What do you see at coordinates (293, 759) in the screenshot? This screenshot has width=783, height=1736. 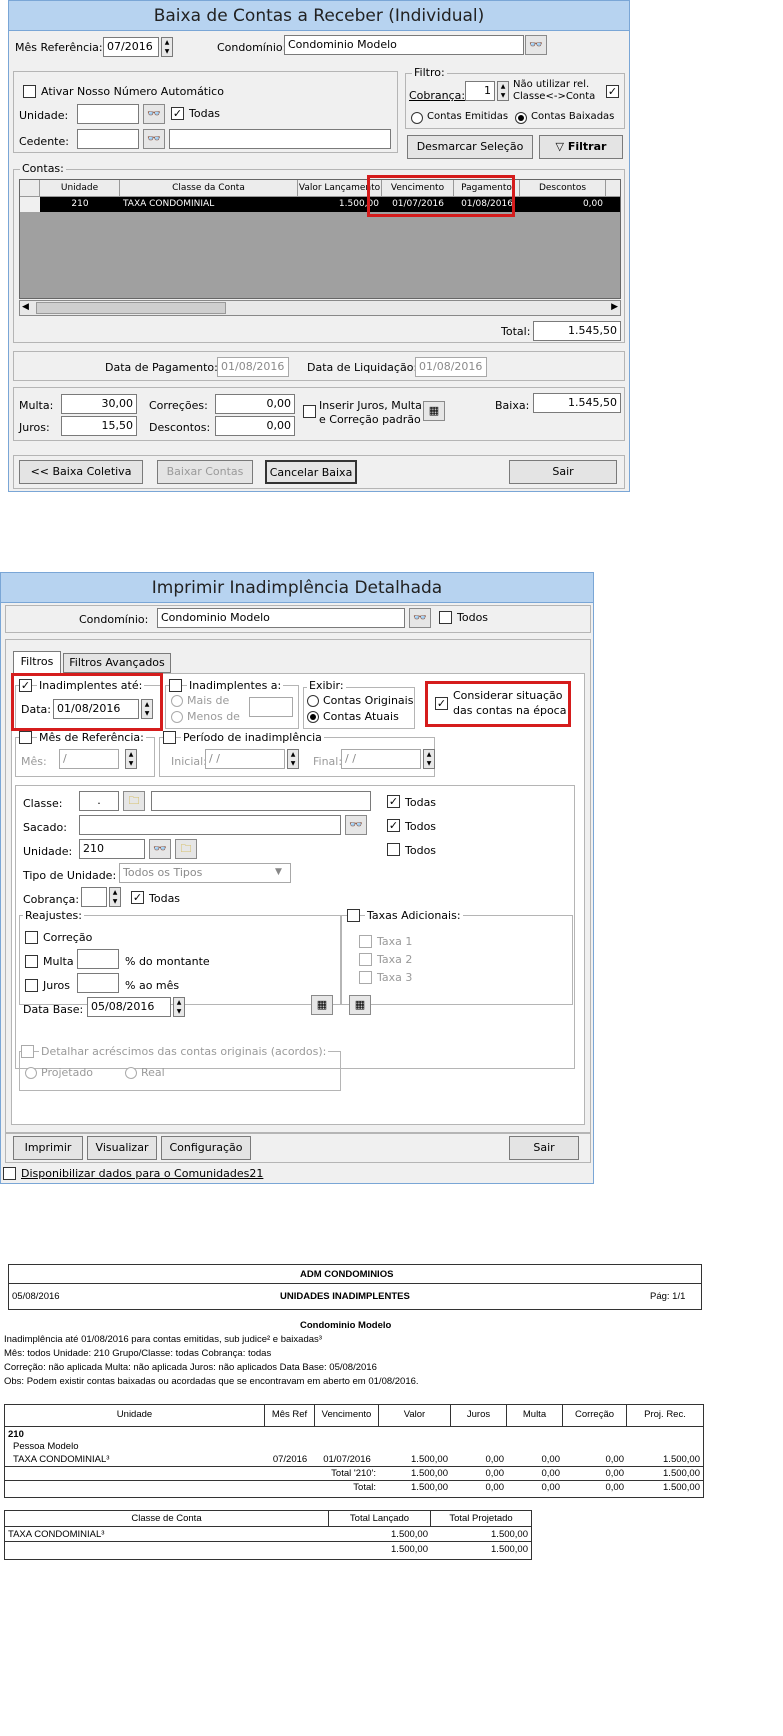 I see `inicial-spinner: ▲ ▼` at bounding box center [293, 759].